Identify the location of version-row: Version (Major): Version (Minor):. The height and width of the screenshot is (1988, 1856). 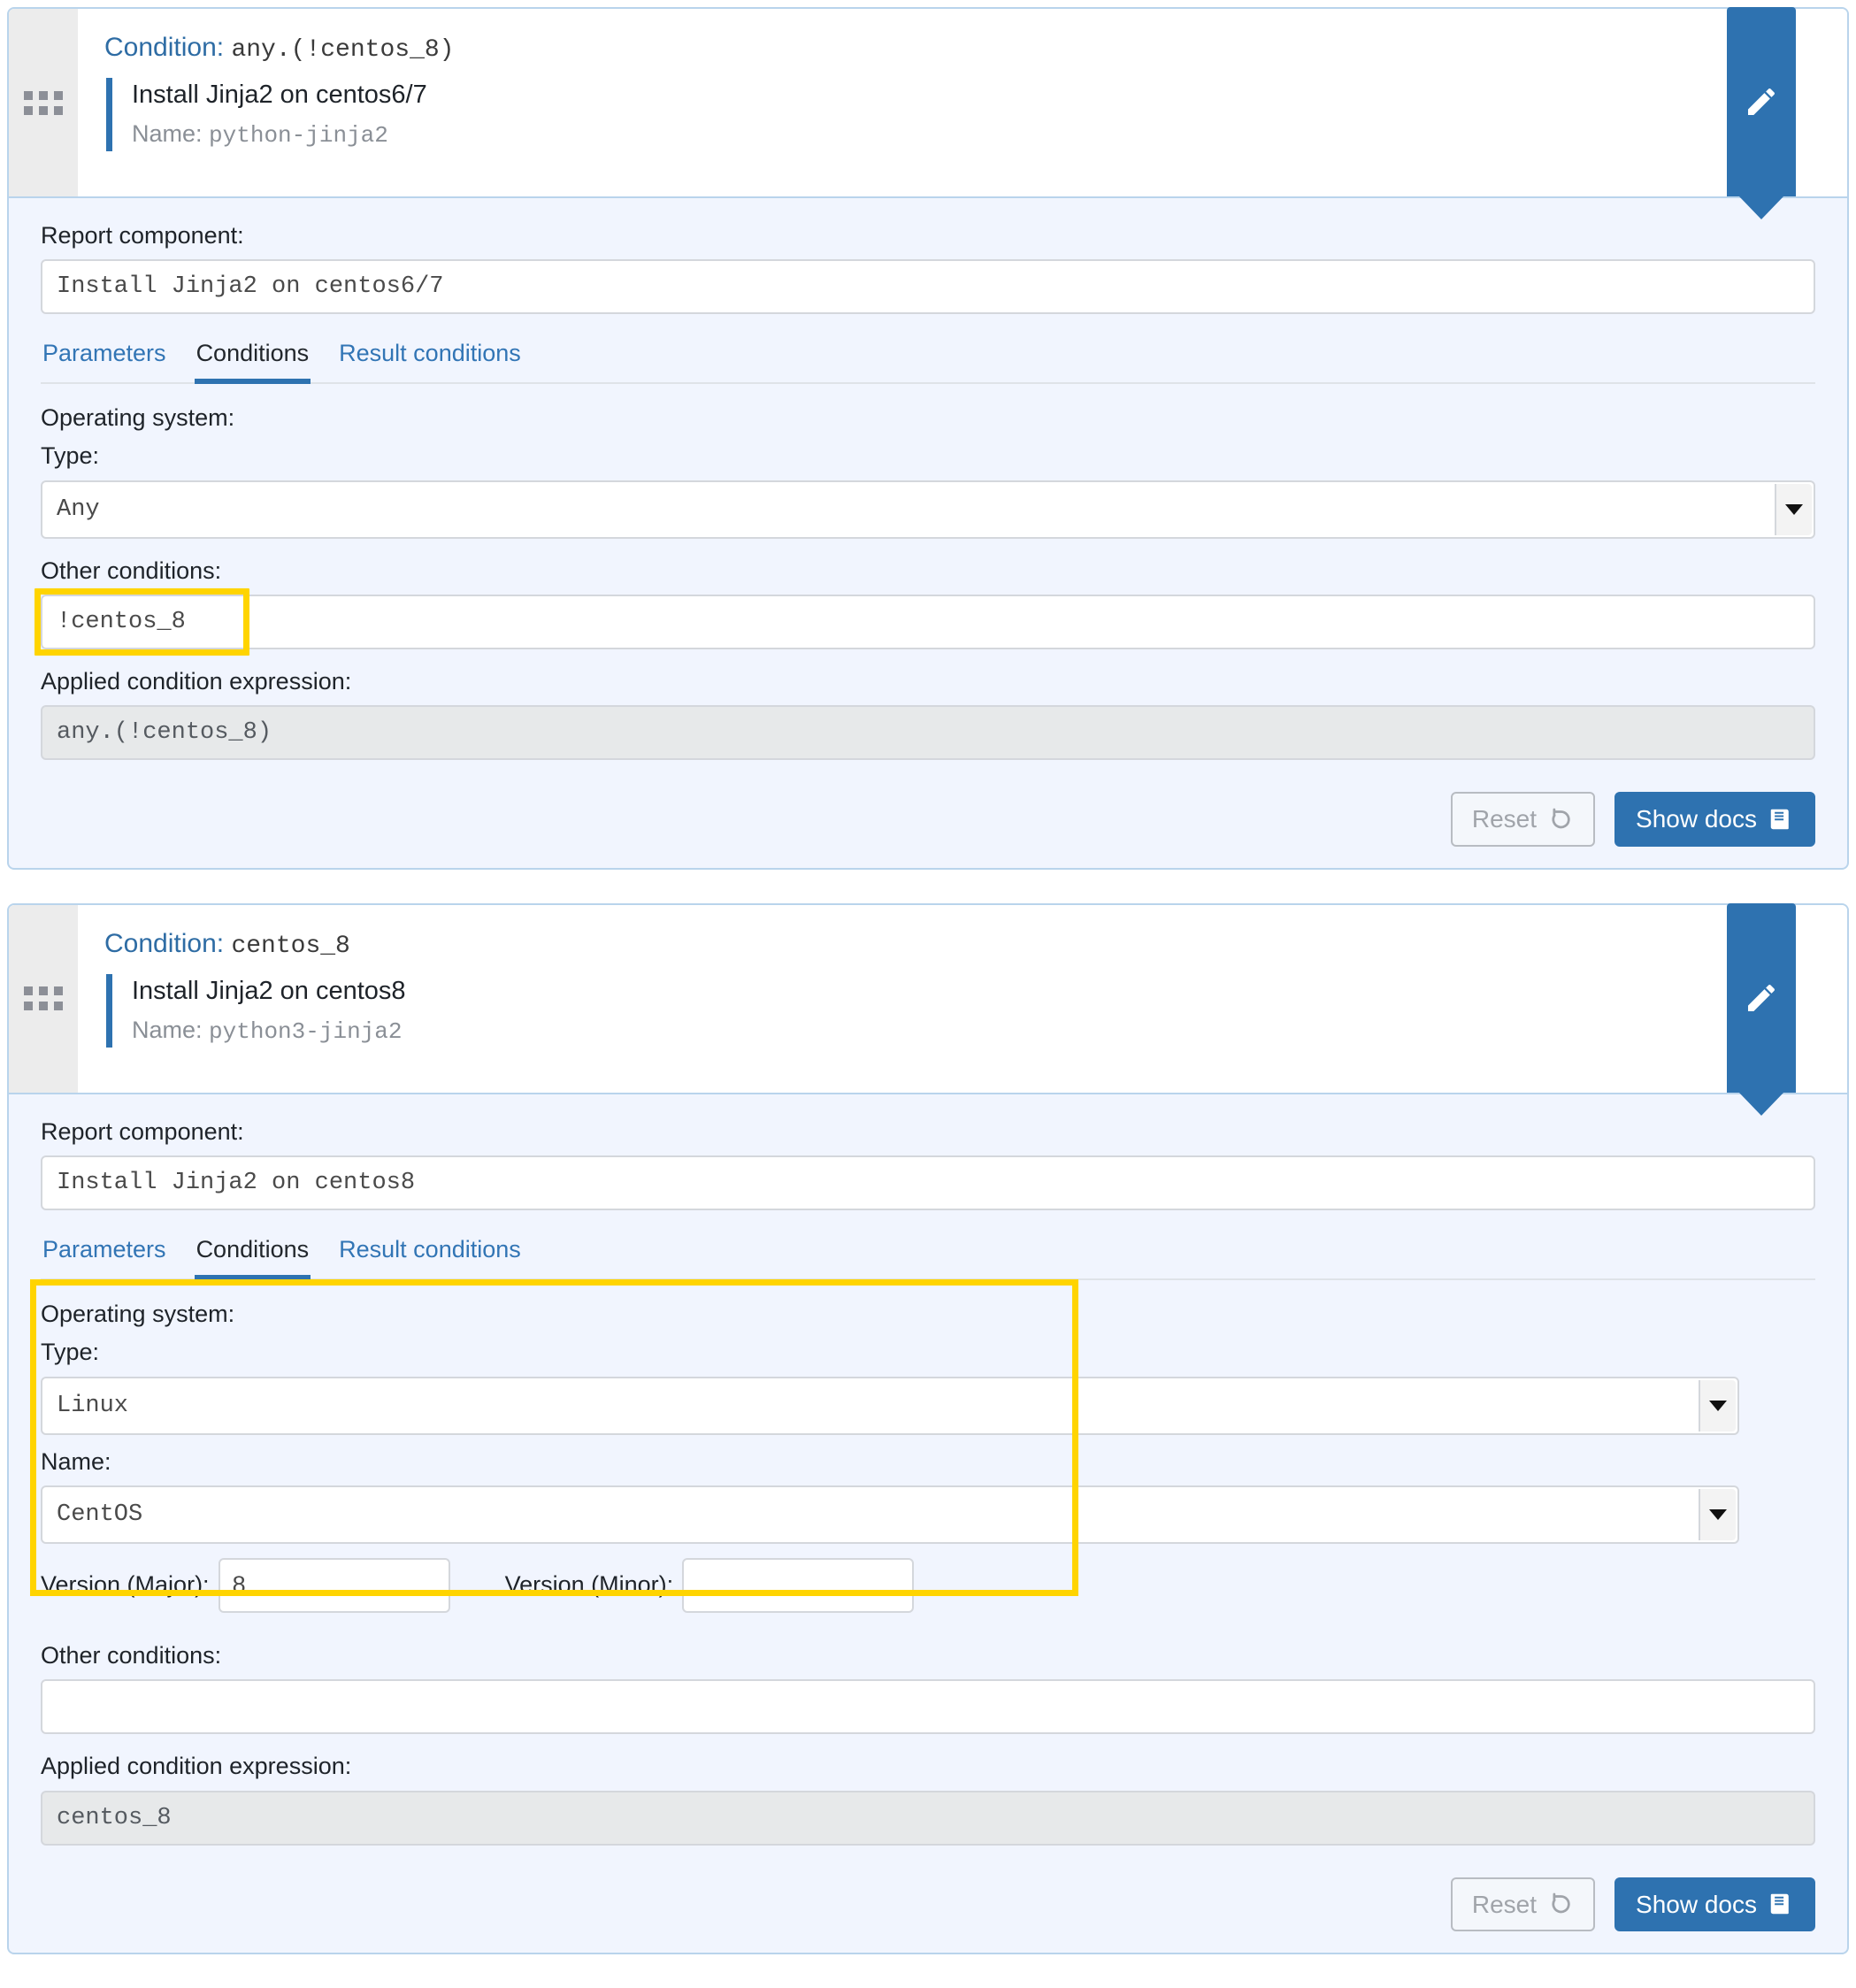
(543, 1585).